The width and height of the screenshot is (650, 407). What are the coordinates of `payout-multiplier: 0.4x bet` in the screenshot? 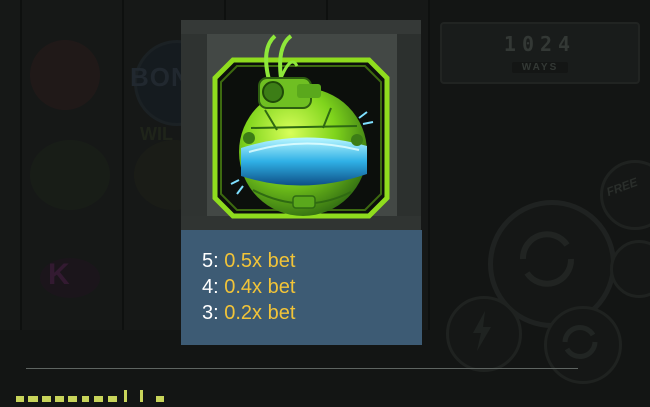 It's located at (260, 287).